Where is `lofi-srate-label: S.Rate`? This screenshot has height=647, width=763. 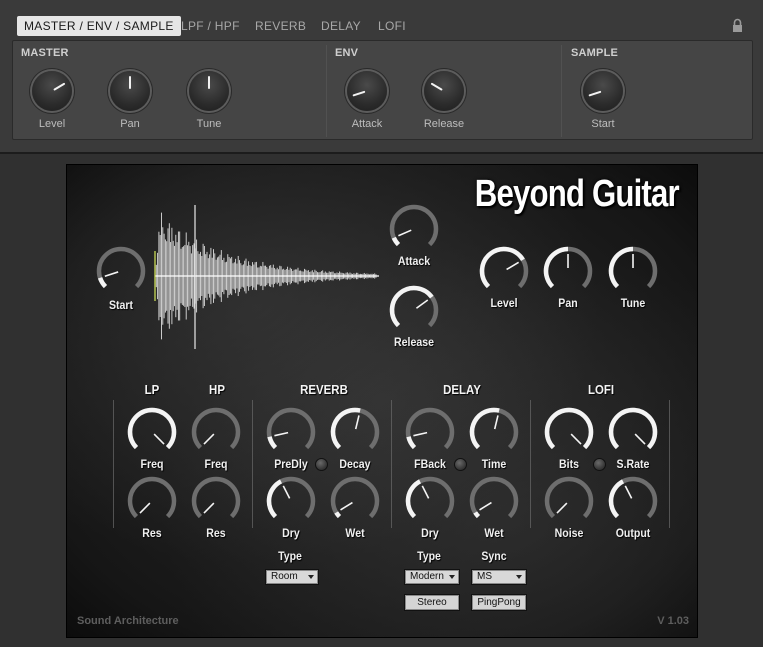 lofi-srate-label: S.Rate is located at coordinates (633, 464).